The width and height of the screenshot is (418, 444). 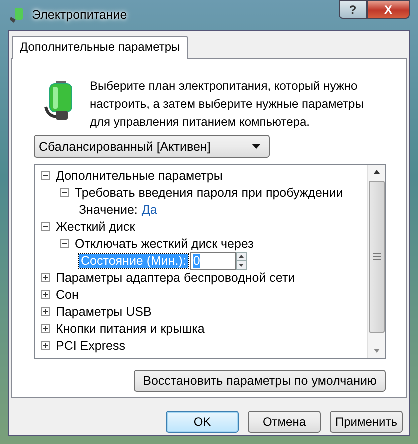 What do you see at coordinates (376, 257) in the screenshot?
I see `grip-icon` at bounding box center [376, 257].